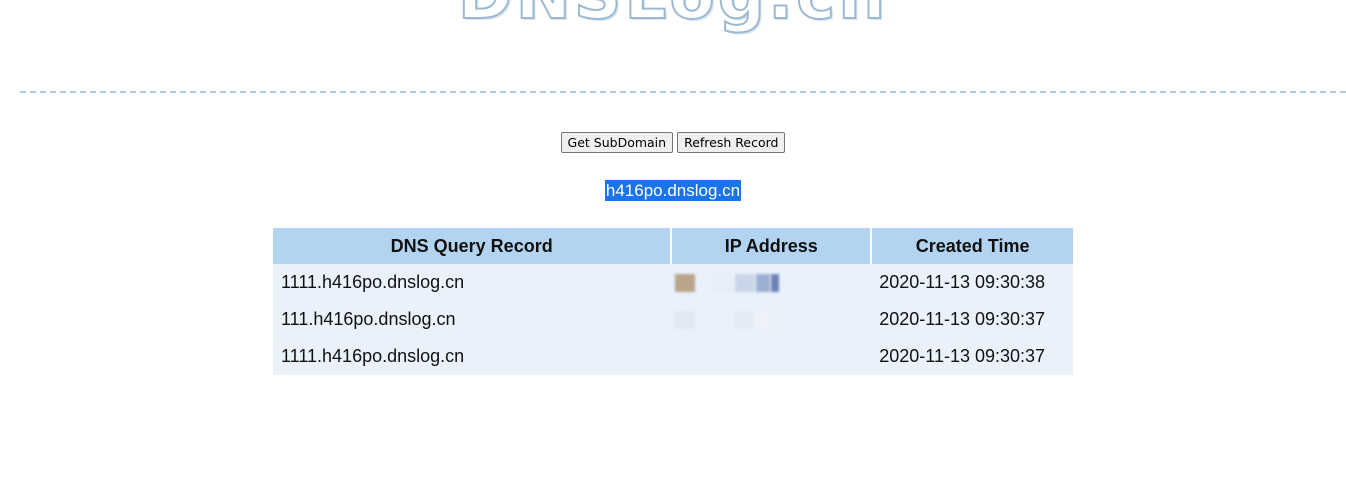 This screenshot has width=1346, height=478. What do you see at coordinates (617, 142) in the screenshot?
I see `get-subdomain-button: Get SubDomain` at bounding box center [617, 142].